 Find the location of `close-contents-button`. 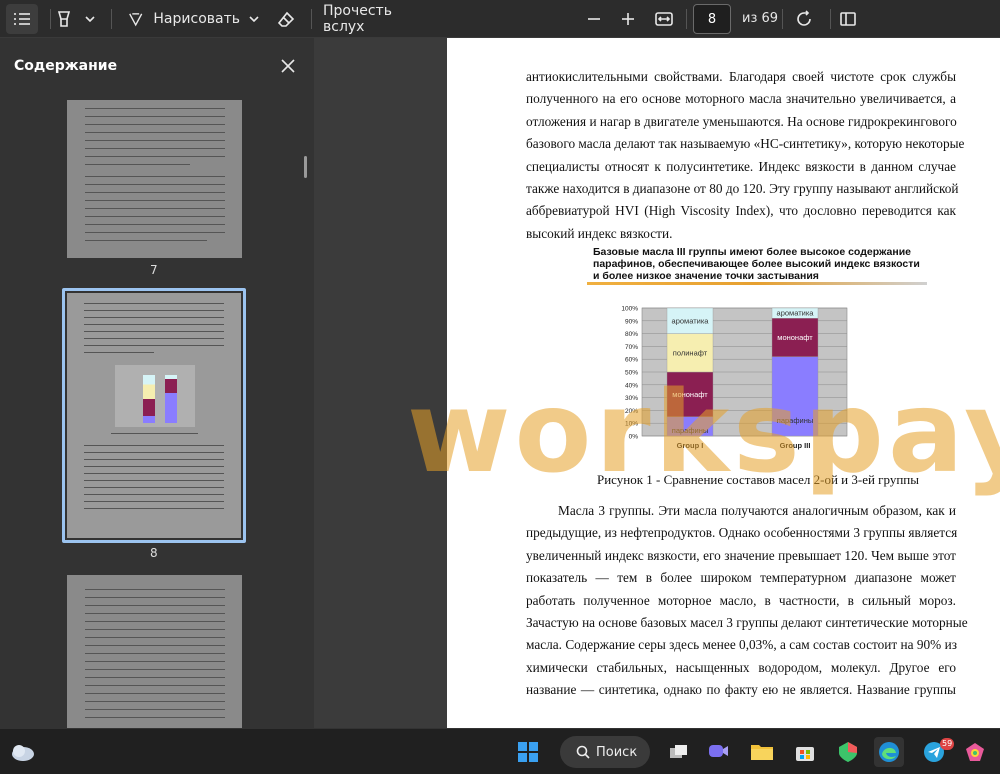

close-contents-button is located at coordinates (288, 66).